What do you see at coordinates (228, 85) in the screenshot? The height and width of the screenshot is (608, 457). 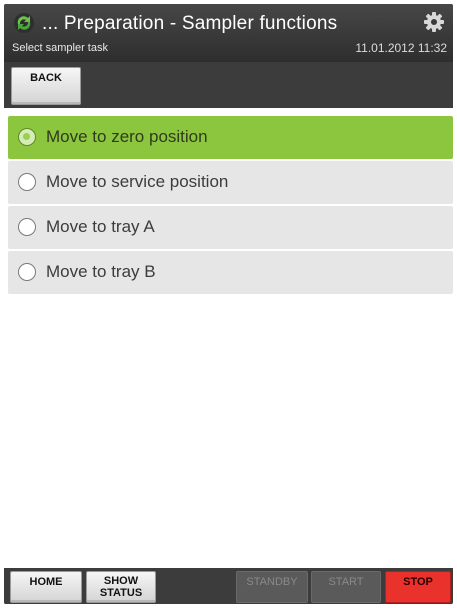 I see `toolbar: BACK` at bounding box center [228, 85].